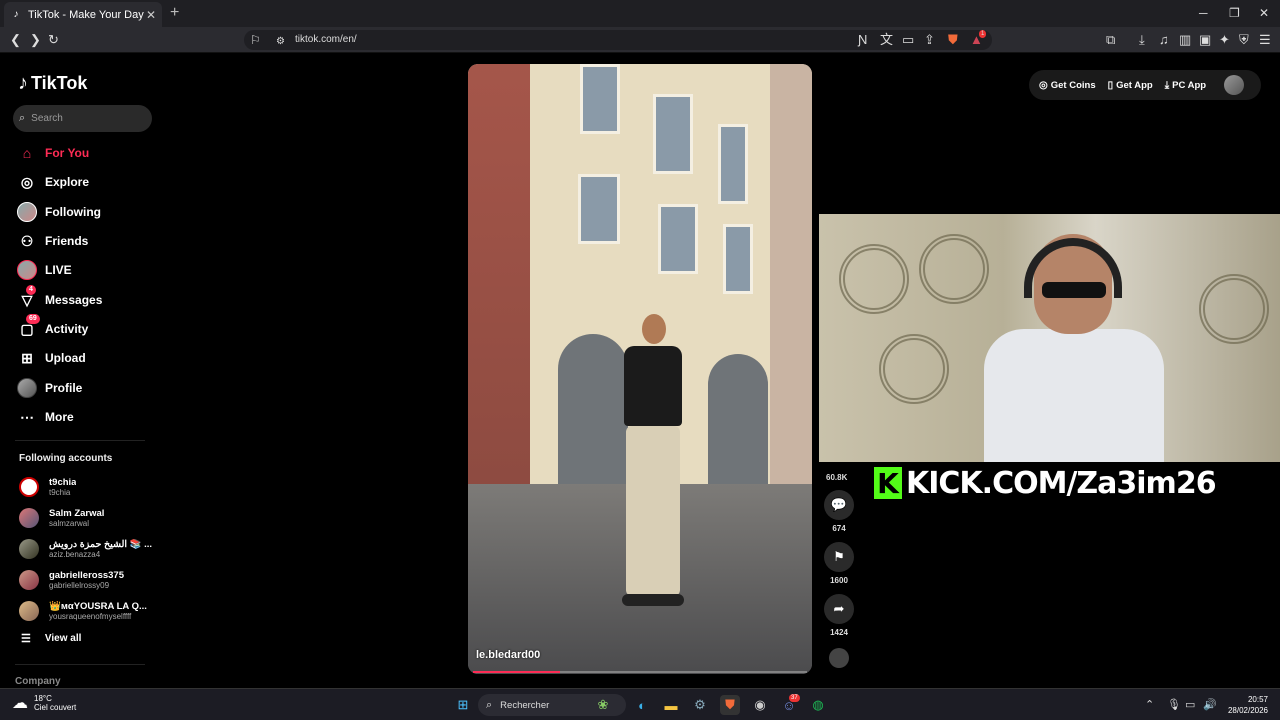  I want to click on nav-label: Upload, so click(65, 358).